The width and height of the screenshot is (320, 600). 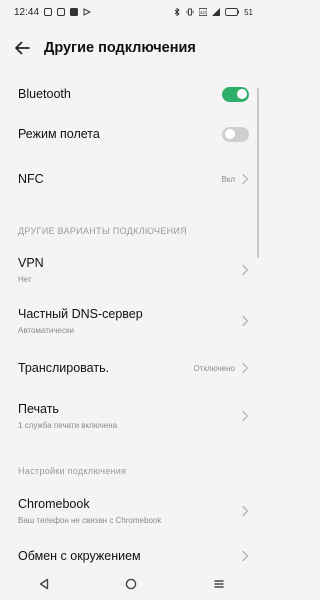 What do you see at coordinates (80, 314) in the screenshot?
I see `private-dns-label: Частный DNS-сервер` at bounding box center [80, 314].